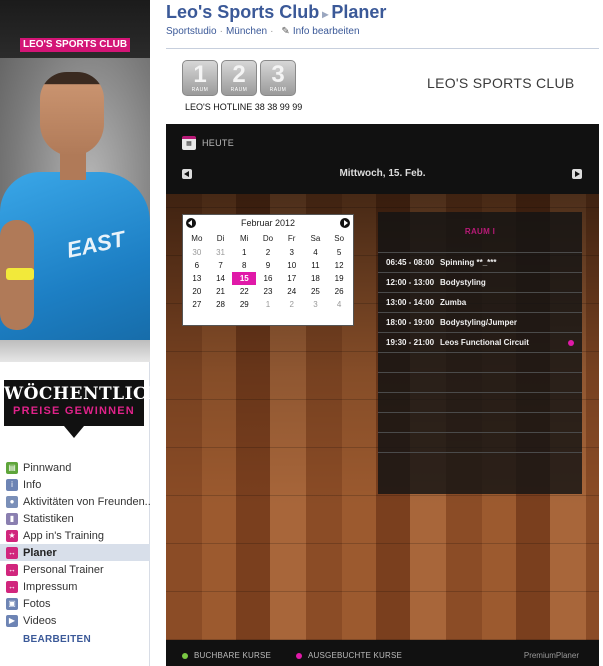  Describe the element at coordinates (75, 552) in the screenshot. I see `sidebar-item-planer: ↔ Planer` at that location.